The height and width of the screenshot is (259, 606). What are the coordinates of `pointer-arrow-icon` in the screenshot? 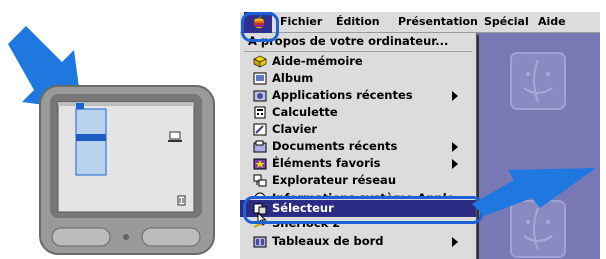 It's located at (534, 192).